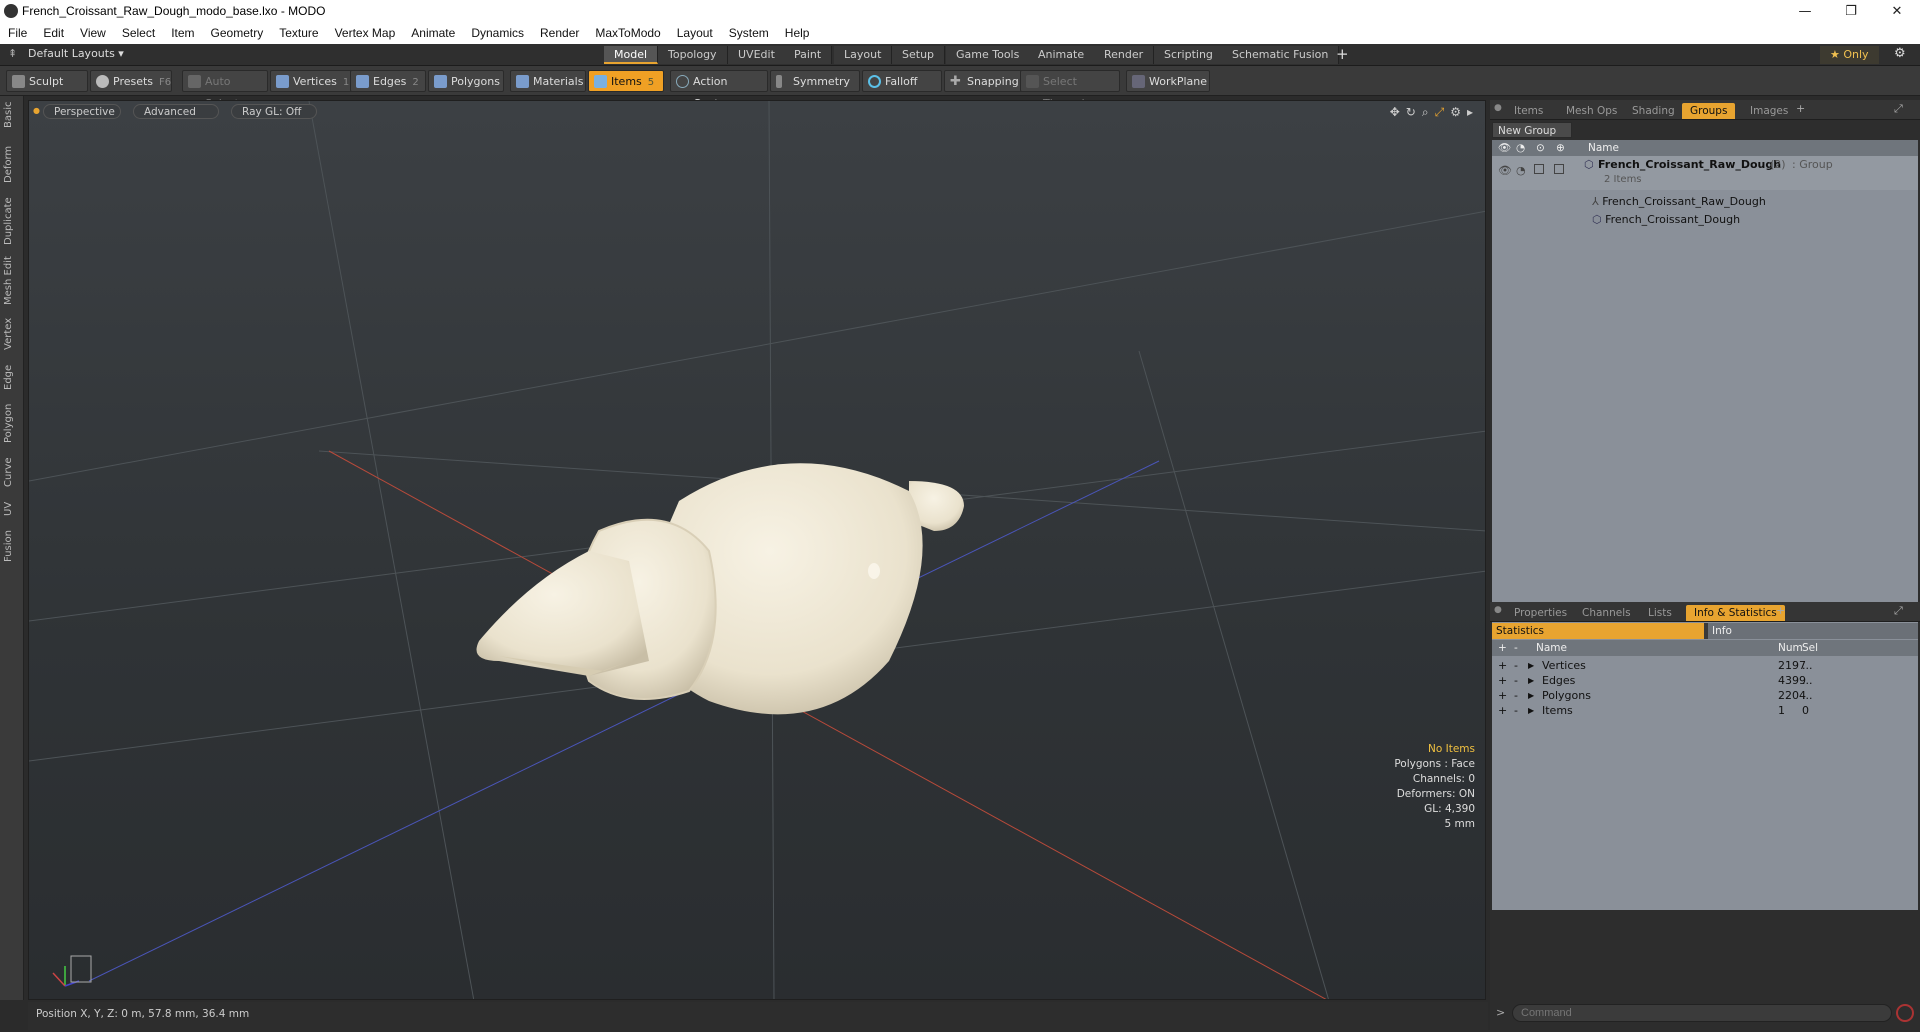  Describe the element at coordinates (12, 334) in the screenshot. I see `vtab-vertex: Vertex` at that location.